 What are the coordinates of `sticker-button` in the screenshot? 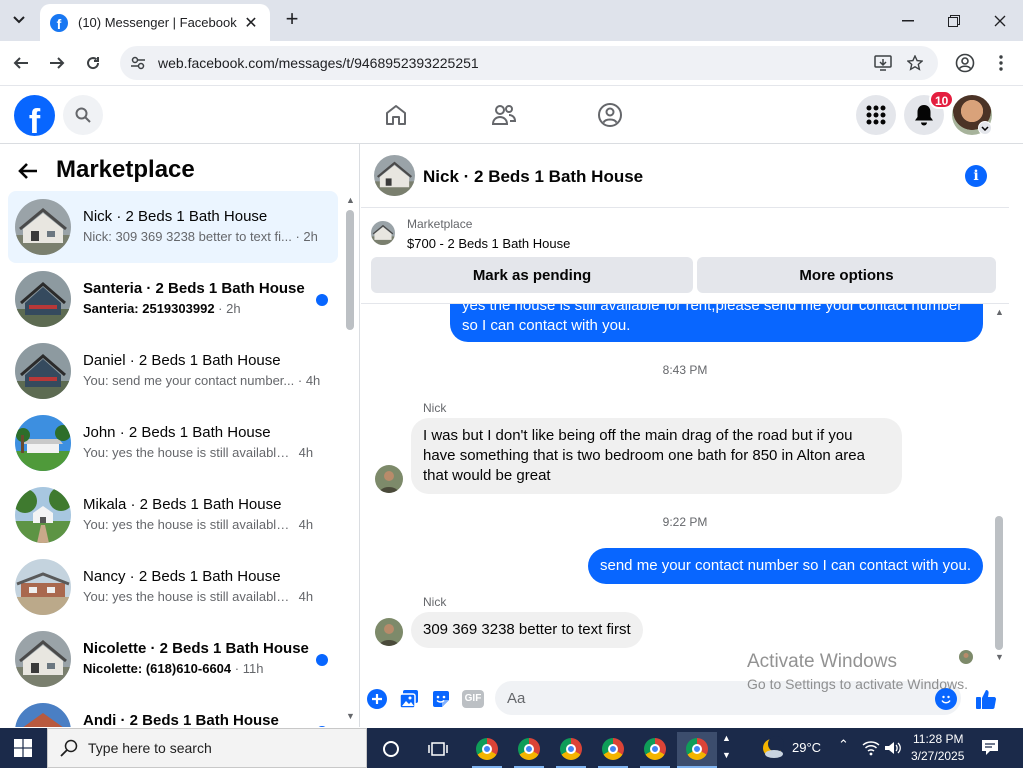 It's located at (441, 699).